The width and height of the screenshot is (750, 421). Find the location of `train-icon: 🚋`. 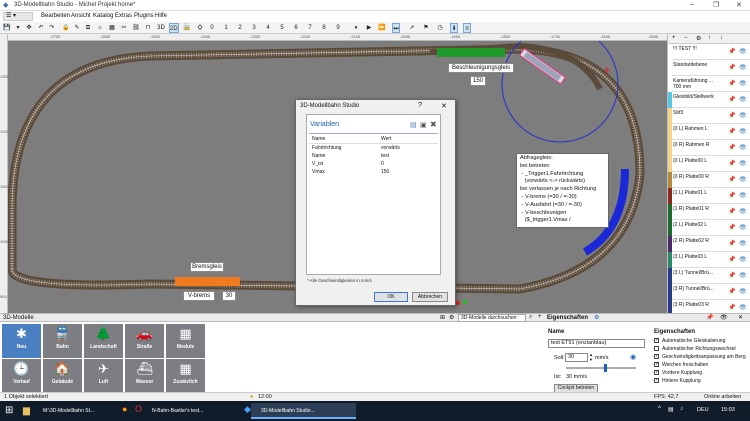

train-icon: 🚋 is located at coordinates (187, 28).